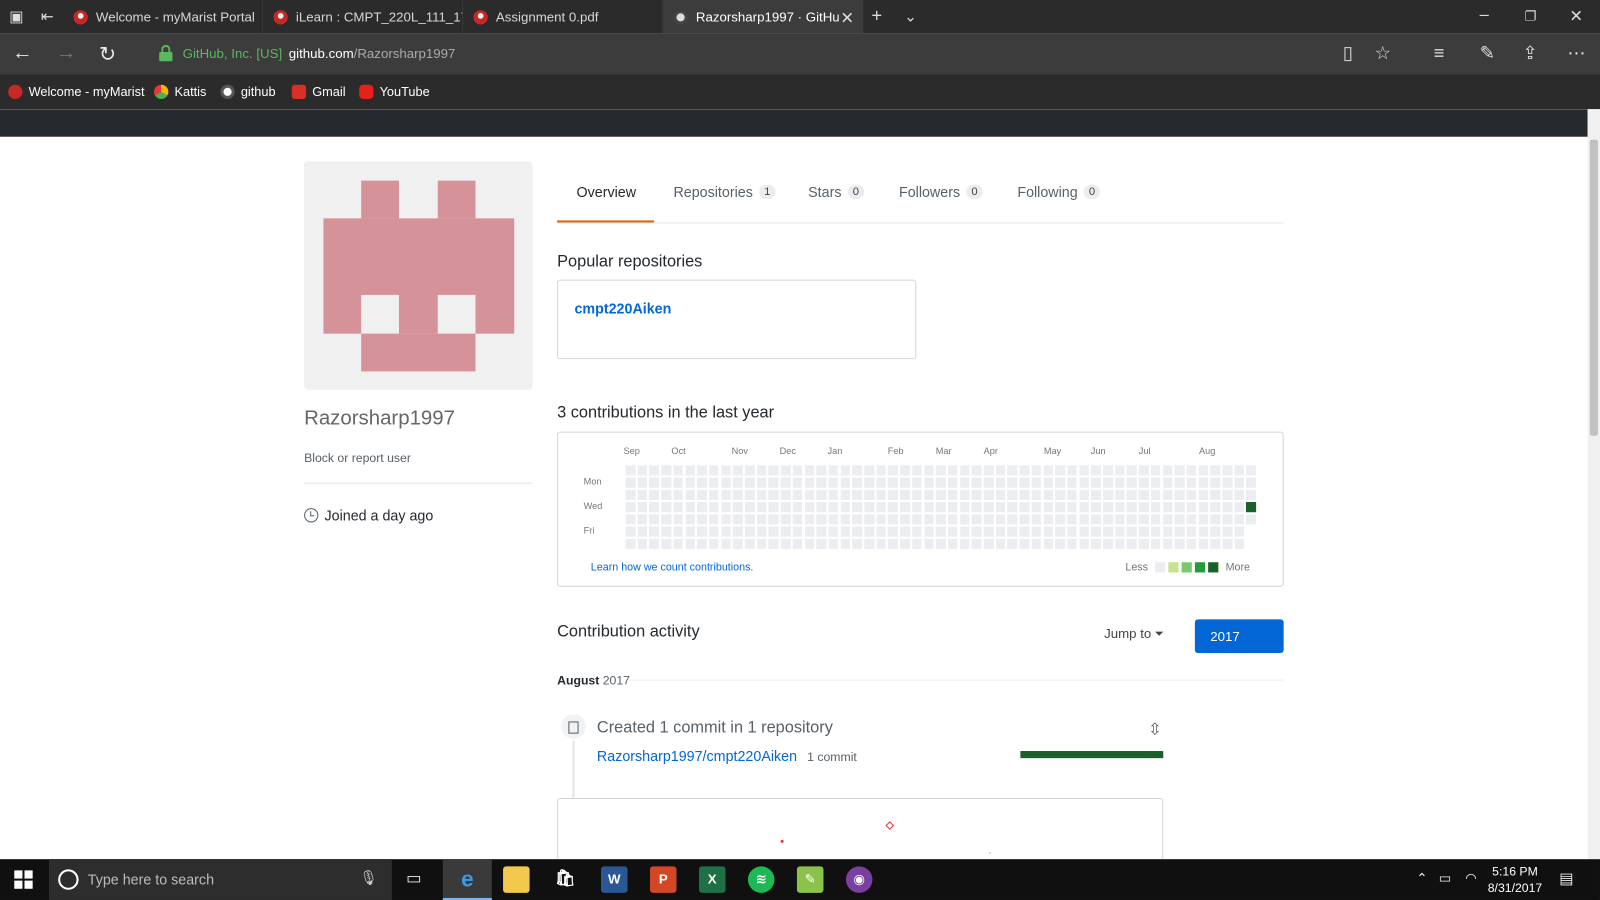 This screenshot has width=1600, height=900. Describe the element at coordinates (847, 18) in the screenshot. I see `close-tab-icon: ✕` at that location.